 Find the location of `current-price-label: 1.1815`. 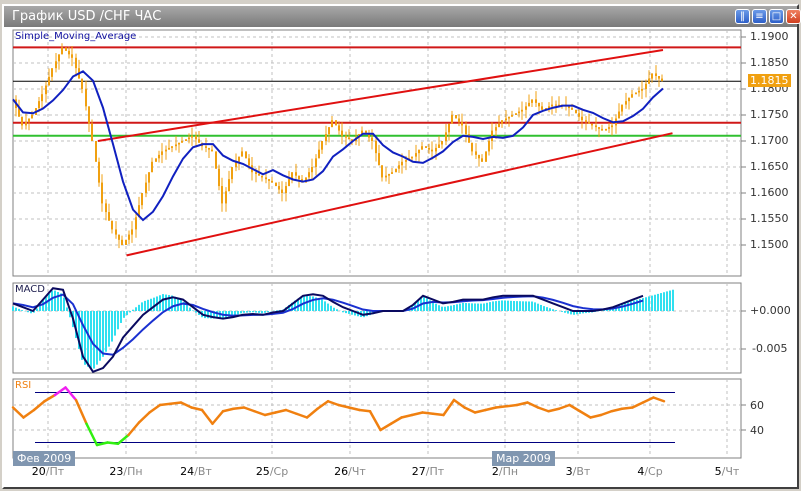

current-price-label: 1.1815 is located at coordinates (769, 80).